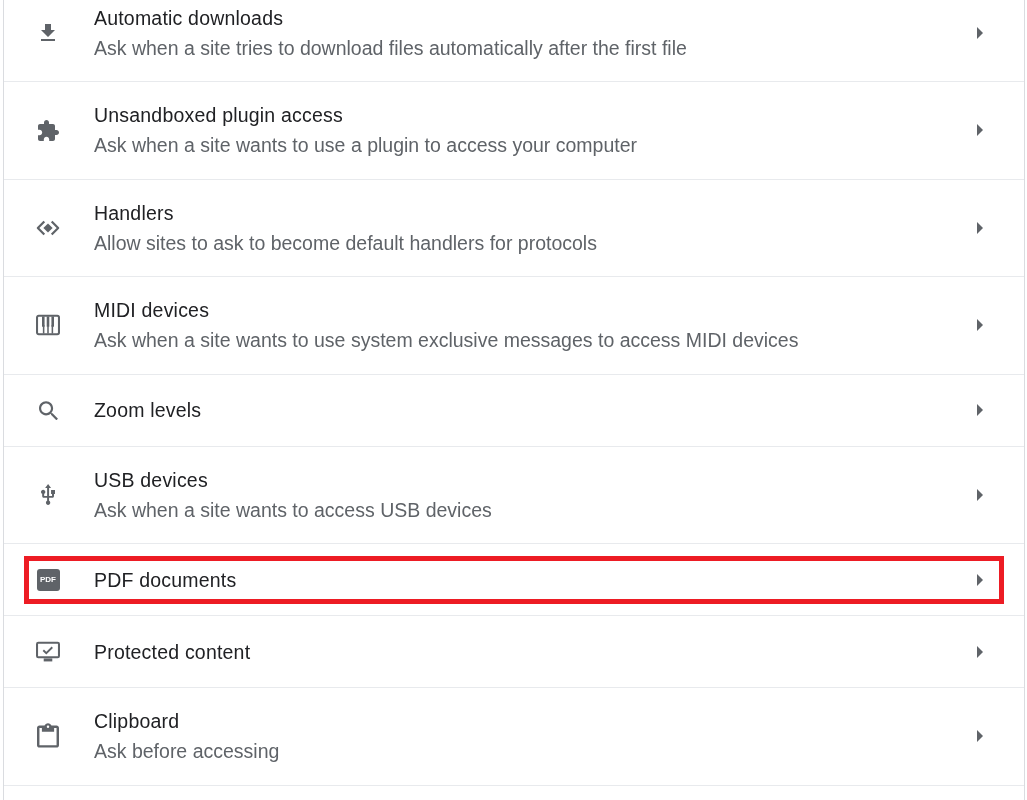 The image size is (1027, 800). I want to click on item-title: USB devices, so click(151, 480).